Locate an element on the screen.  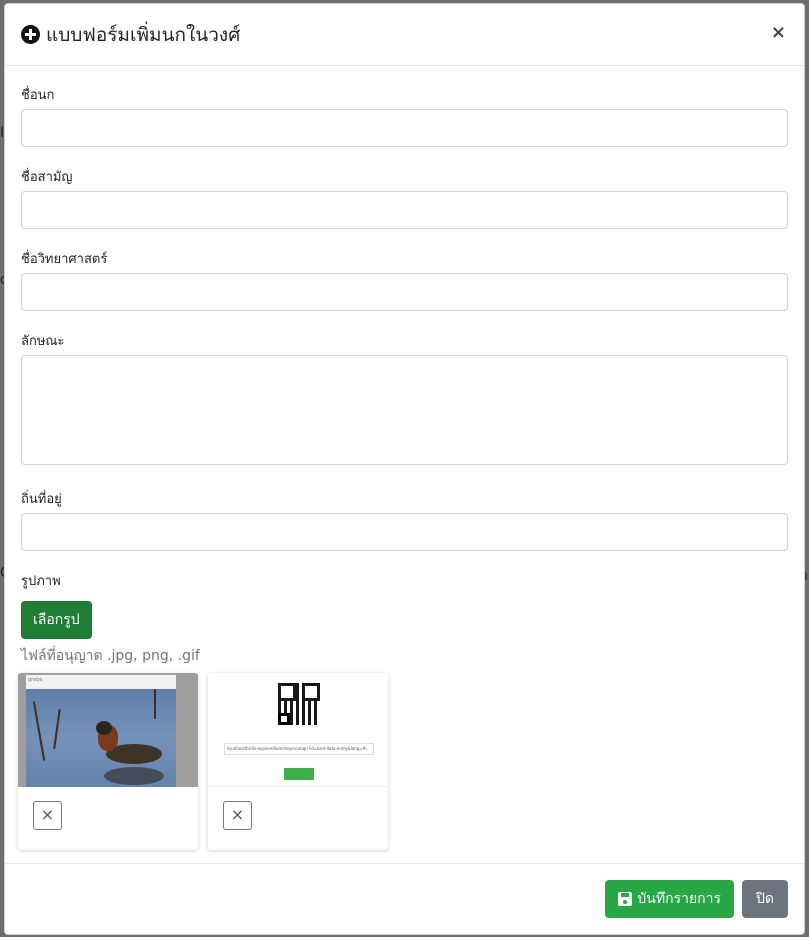
bird-head is located at coordinates (104, 728).